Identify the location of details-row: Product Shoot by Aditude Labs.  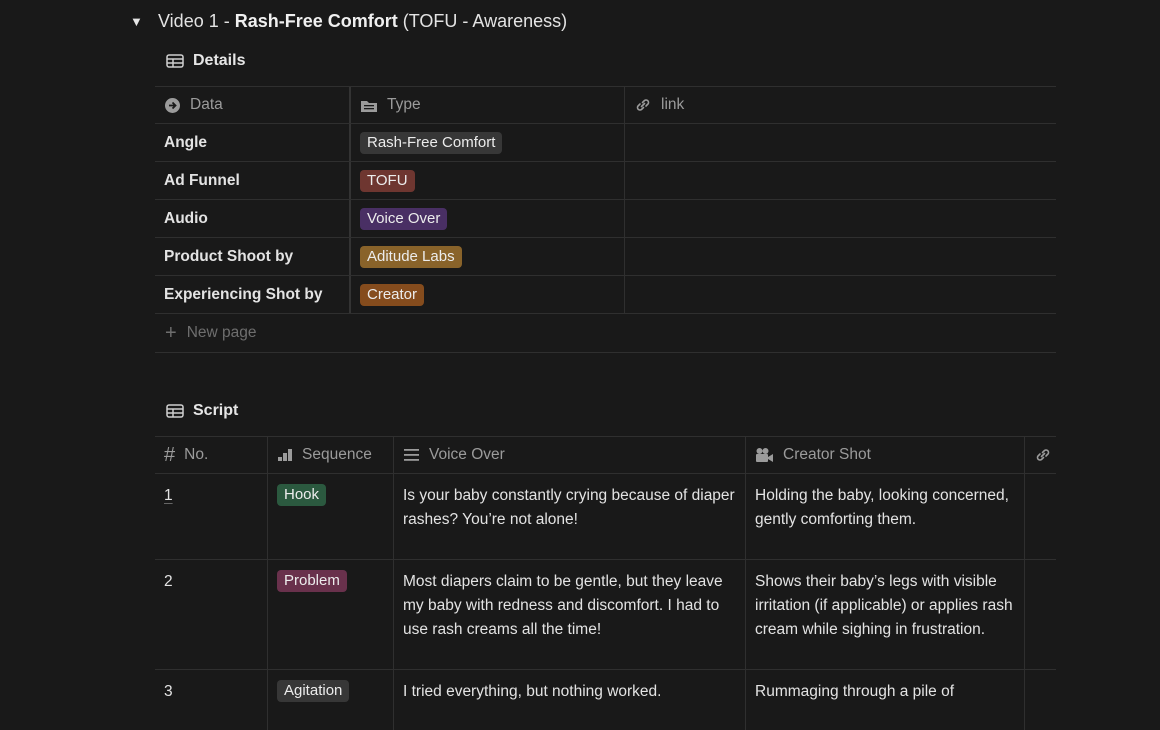
(605, 257).